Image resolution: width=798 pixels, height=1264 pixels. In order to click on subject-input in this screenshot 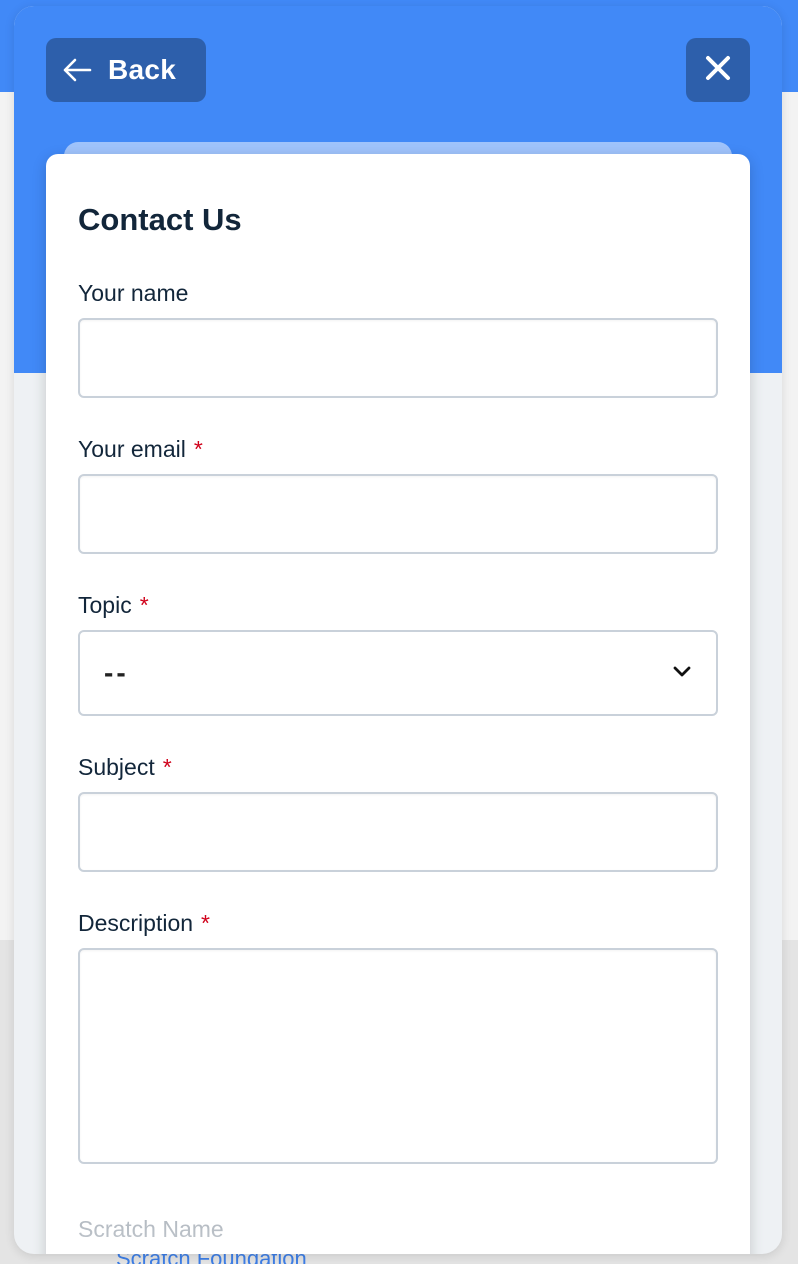, I will do `click(398, 832)`.